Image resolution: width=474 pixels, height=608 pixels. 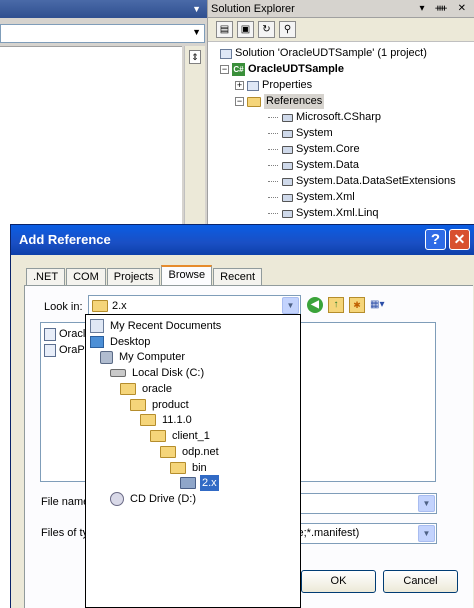 I want to click on tree-node-solution: Solution 'OracleUDTSample' (1 project), so click(x=323, y=53).